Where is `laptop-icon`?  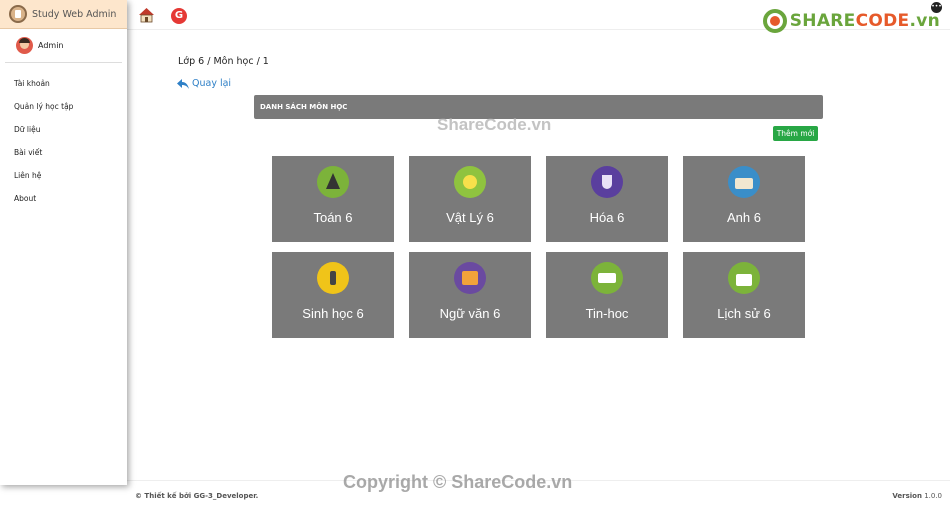
laptop-icon is located at coordinates (607, 278).